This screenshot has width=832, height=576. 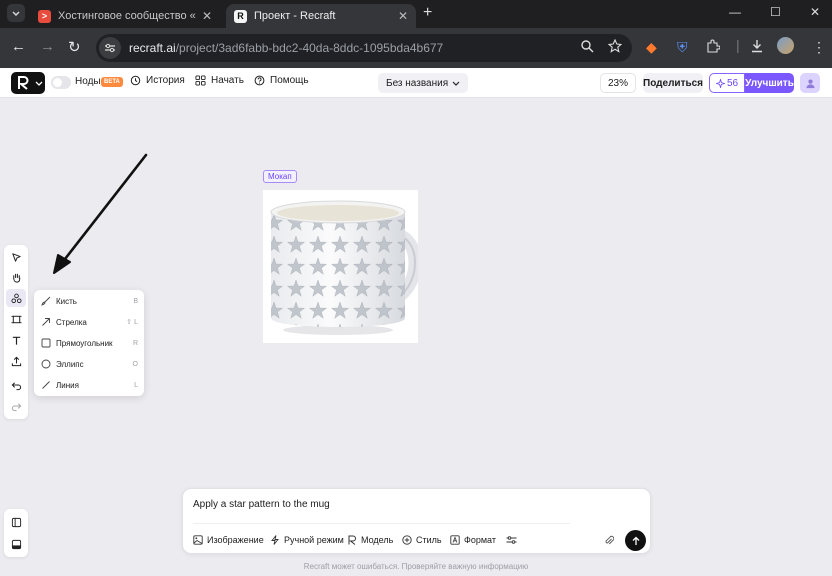 What do you see at coordinates (352, 540) in the screenshot?
I see `model-icon` at bounding box center [352, 540].